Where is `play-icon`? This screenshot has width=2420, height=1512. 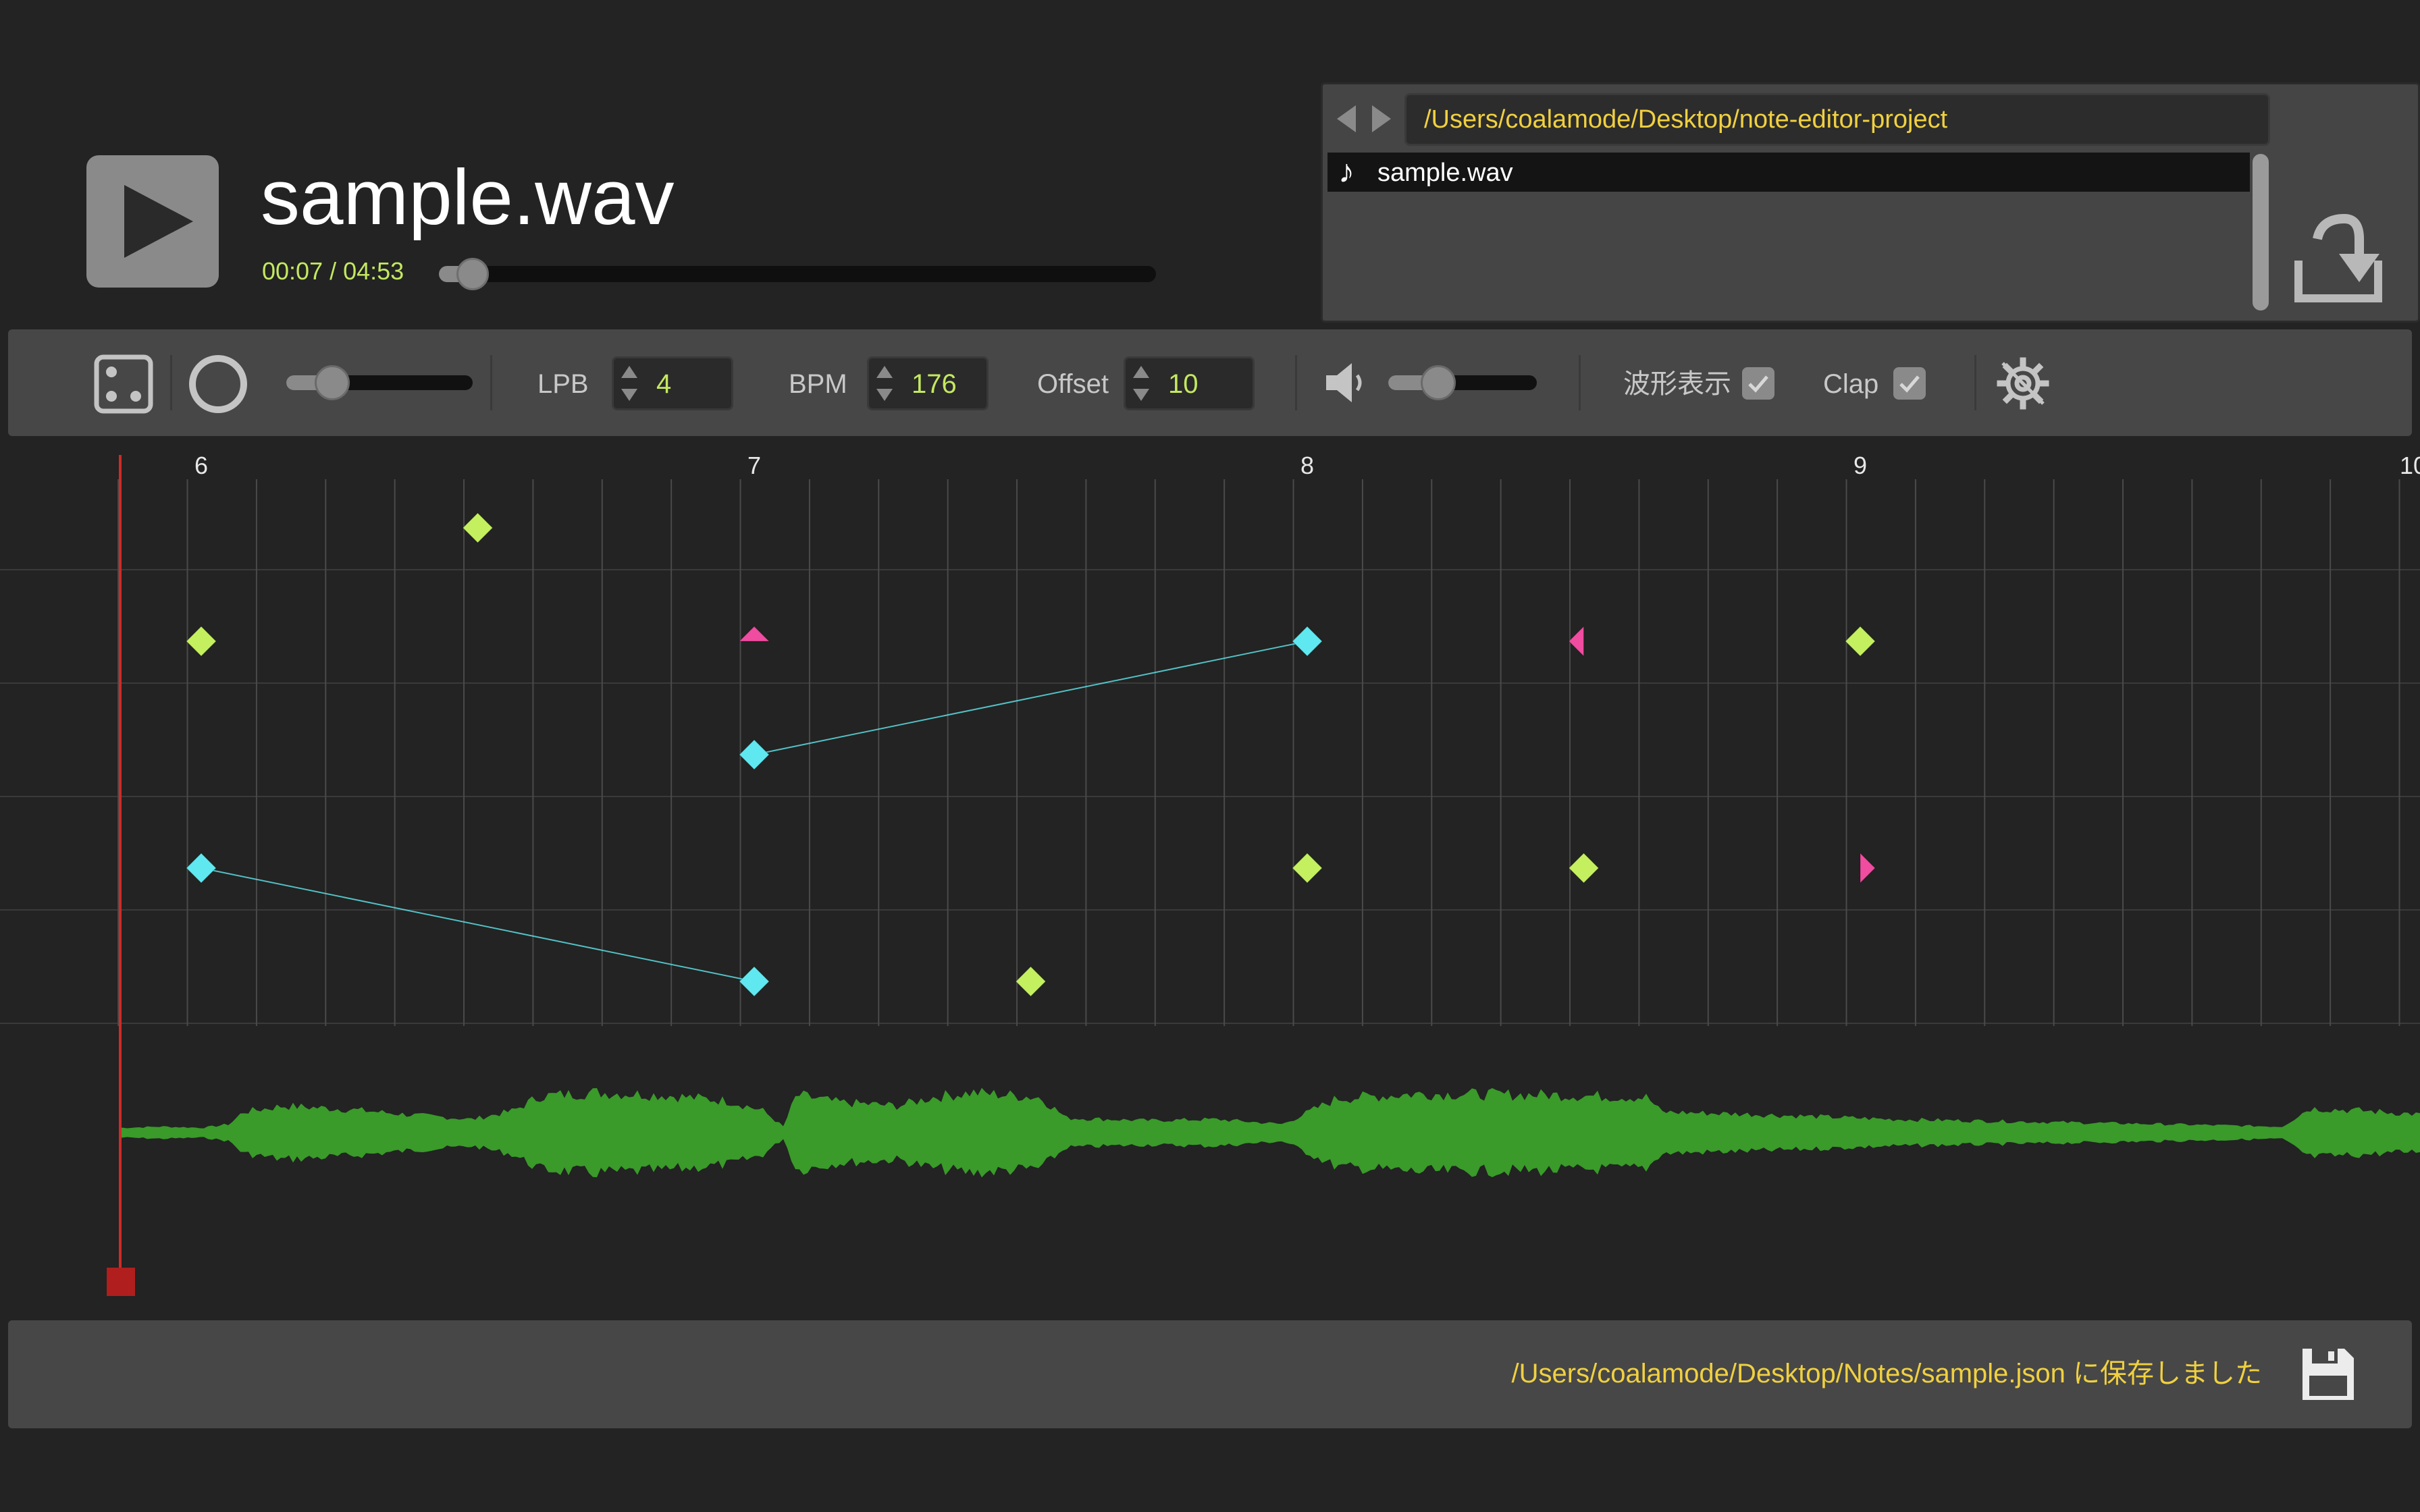
play-icon is located at coordinates (158, 222).